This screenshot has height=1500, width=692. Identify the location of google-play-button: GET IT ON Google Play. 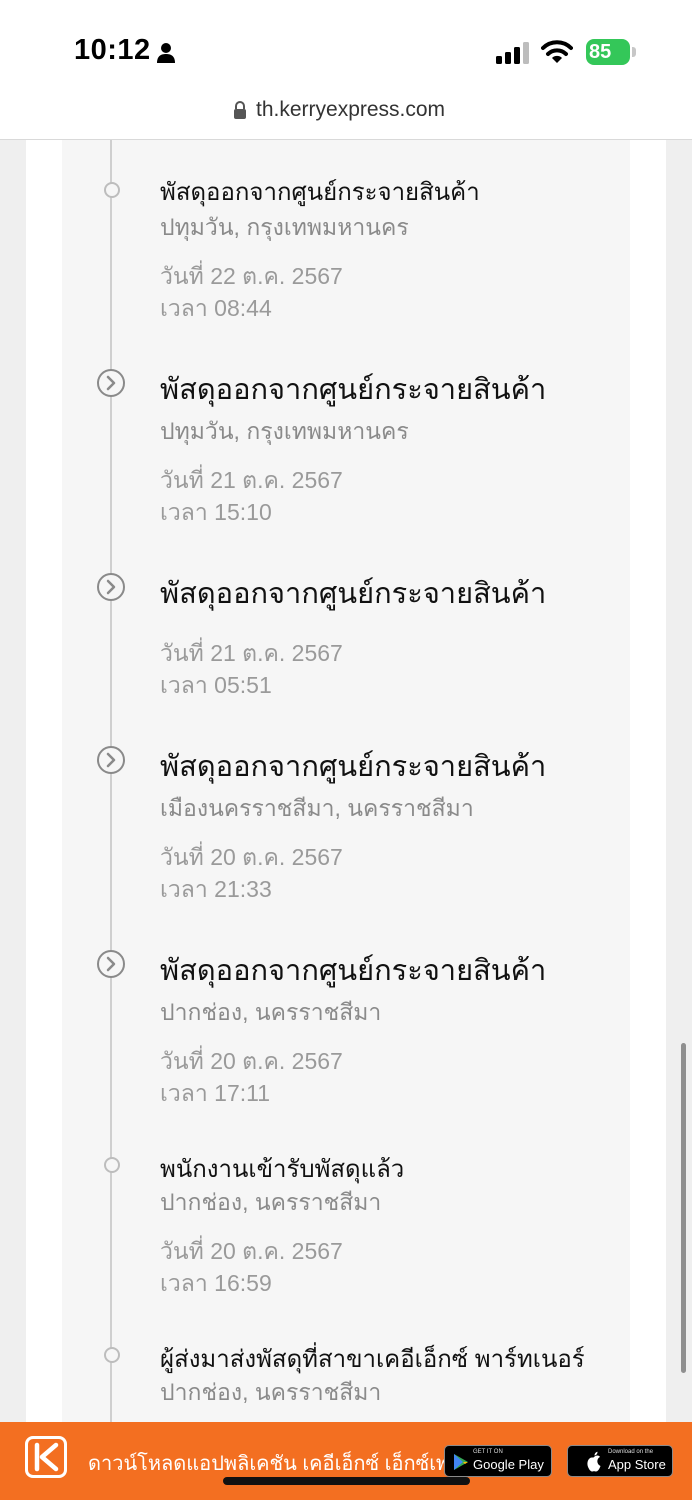
(498, 1461).